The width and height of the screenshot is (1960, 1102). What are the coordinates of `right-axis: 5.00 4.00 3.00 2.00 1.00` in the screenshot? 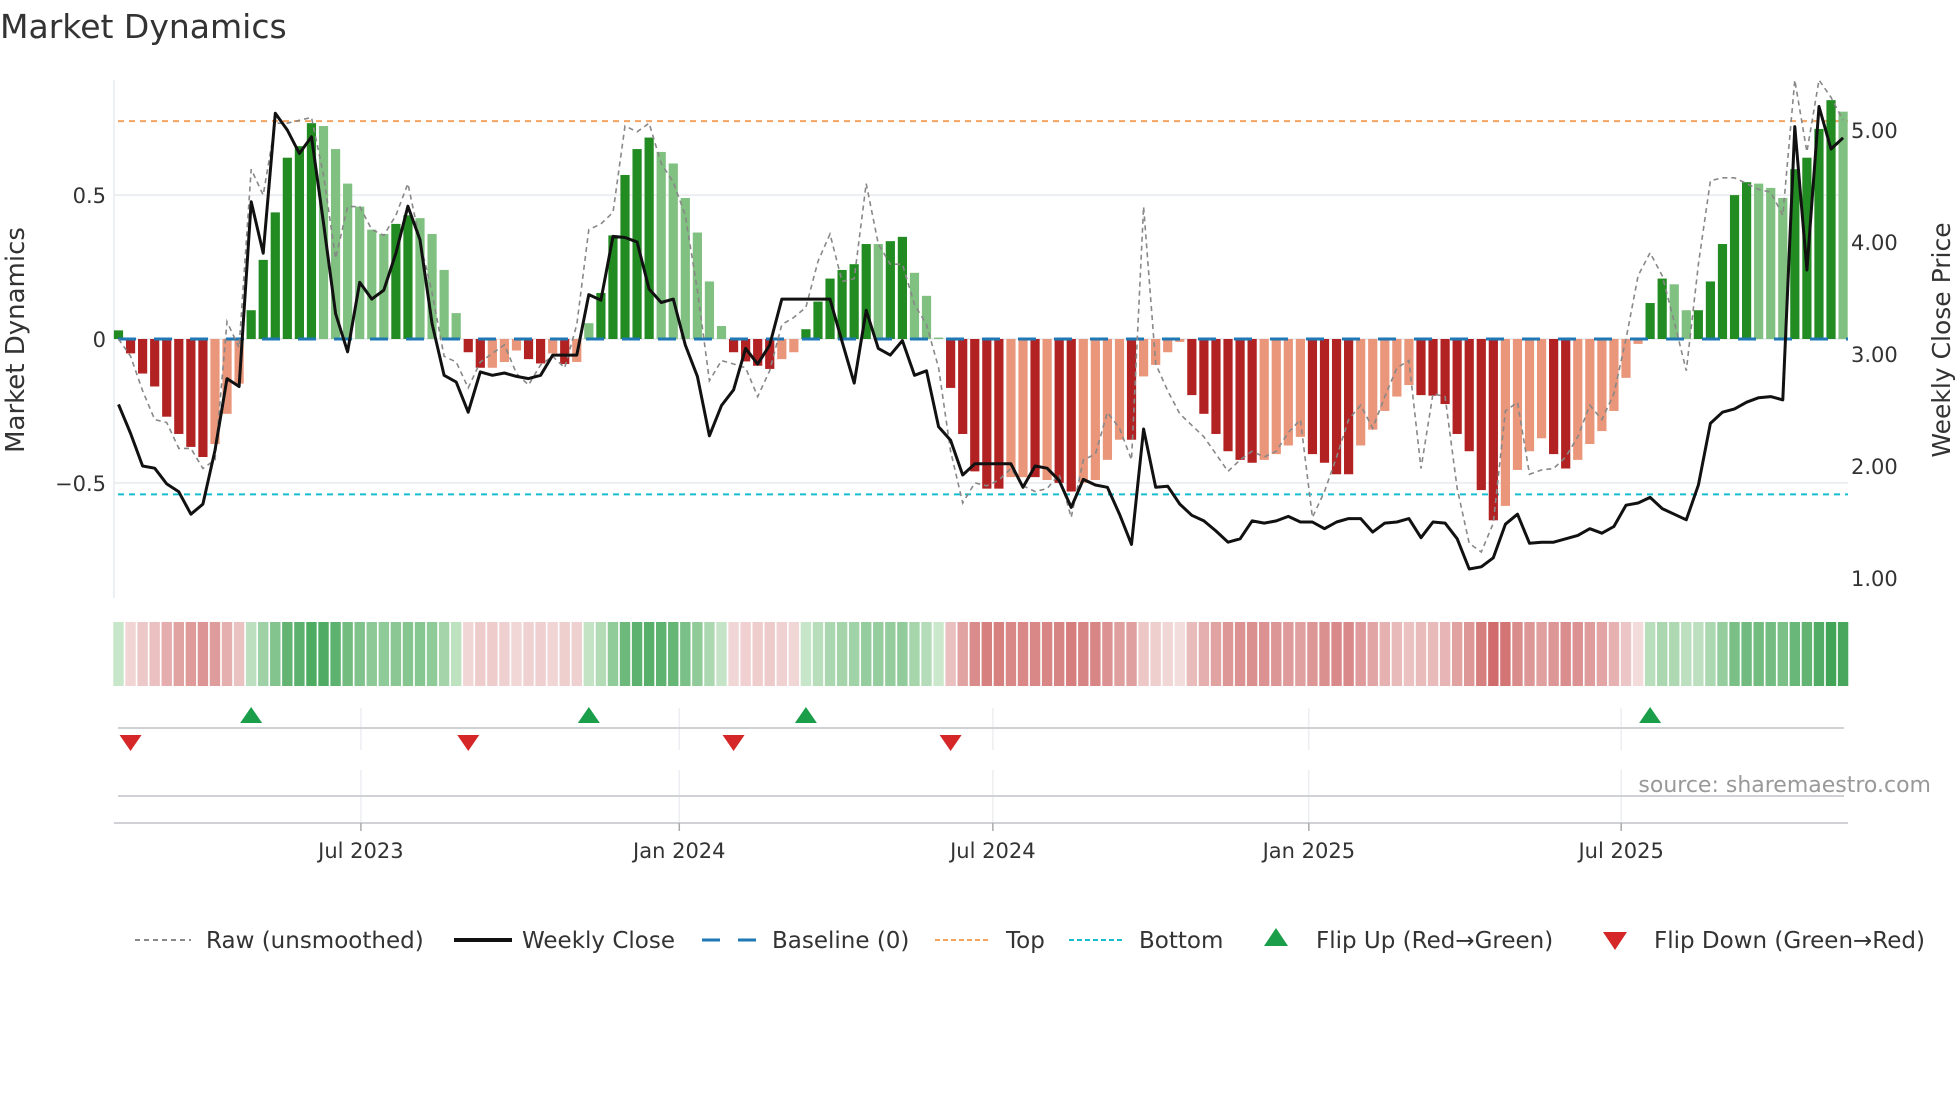 It's located at (1874, 355).